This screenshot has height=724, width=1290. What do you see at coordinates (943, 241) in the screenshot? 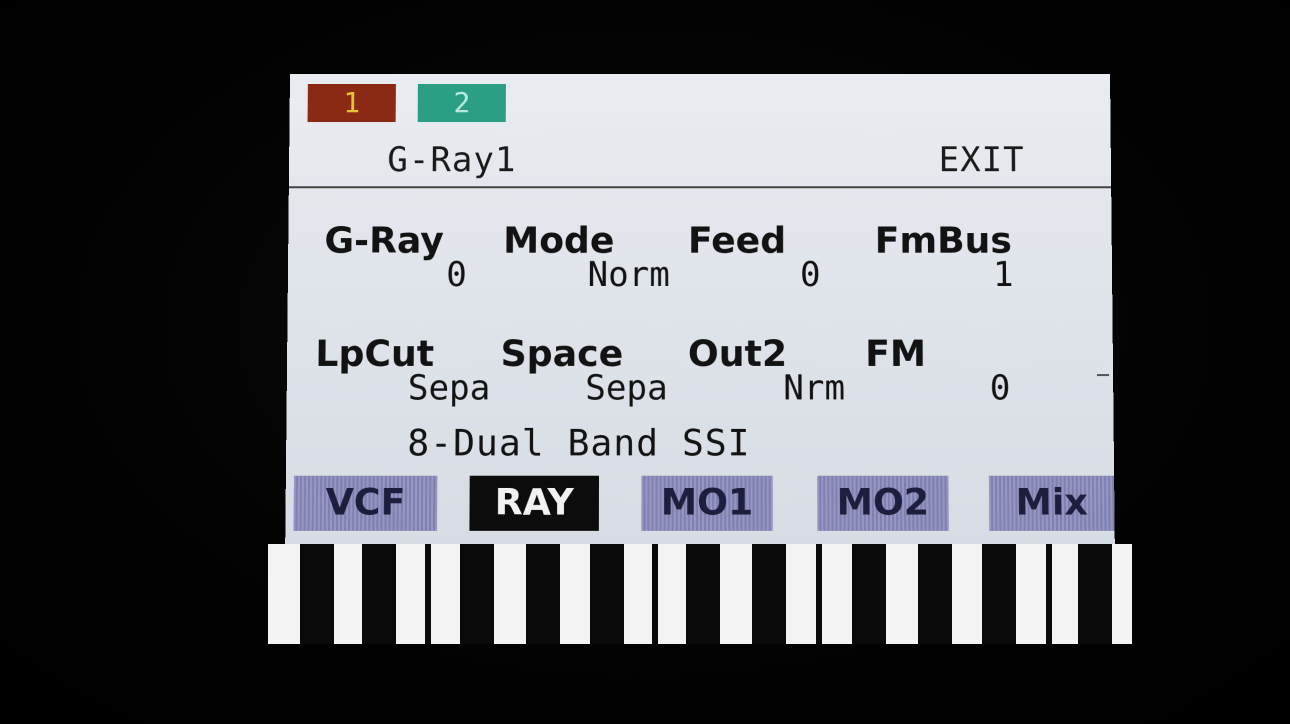
I see `param-label: FmBus` at bounding box center [943, 241].